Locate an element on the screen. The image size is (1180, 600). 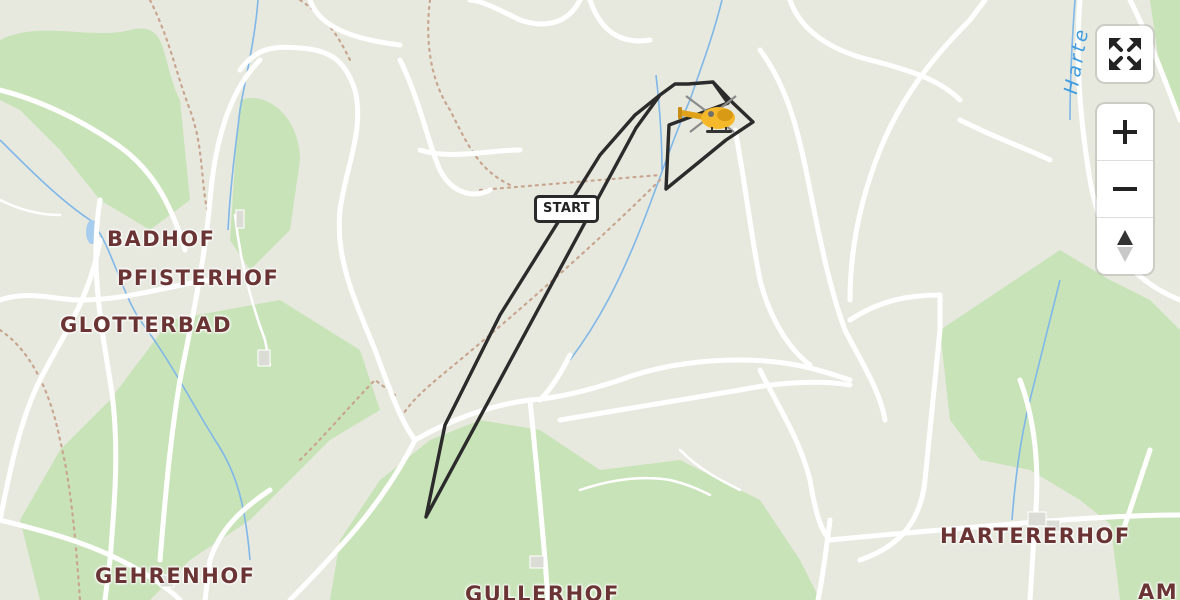
helicopter-icon is located at coordinates (711, 114).